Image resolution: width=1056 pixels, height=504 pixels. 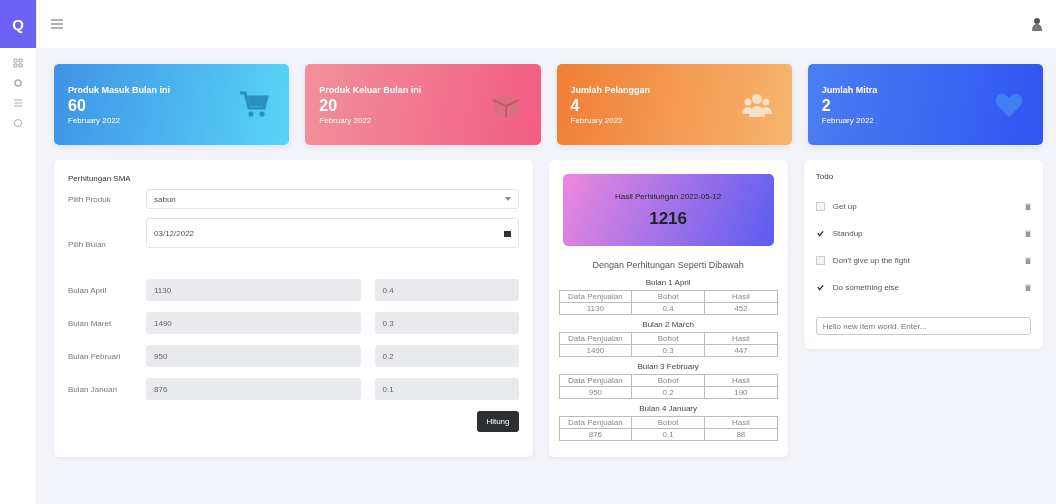 What do you see at coordinates (668, 282) in the screenshot?
I see `month-title: Bulan 1 April` at bounding box center [668, 282].